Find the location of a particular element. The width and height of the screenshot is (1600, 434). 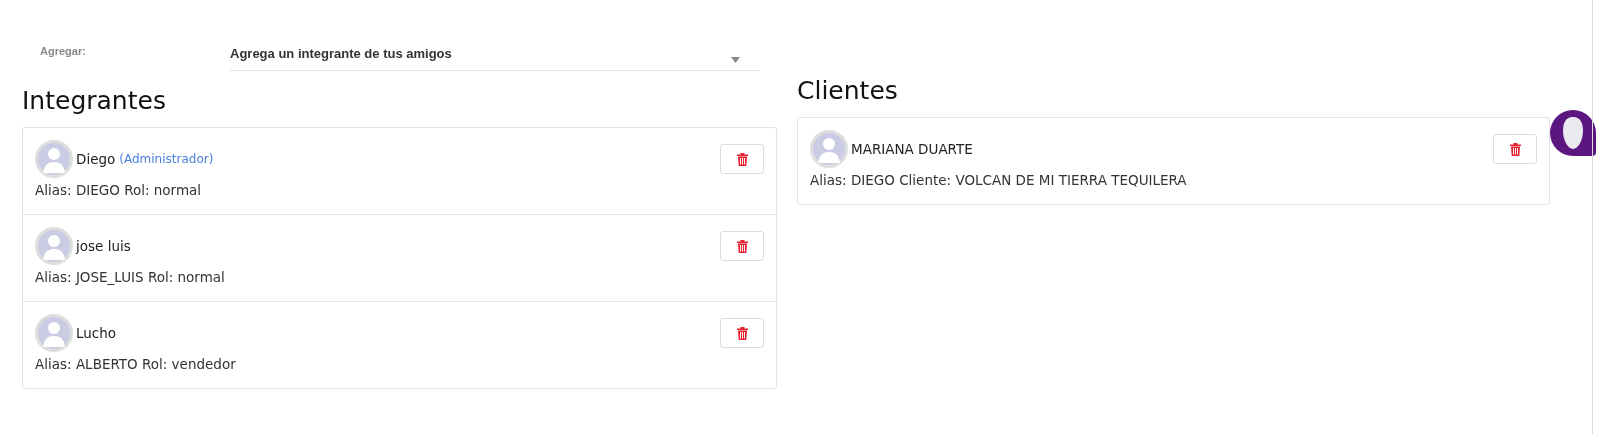

field-label: Agregar: is located at coordinates (63, 51).